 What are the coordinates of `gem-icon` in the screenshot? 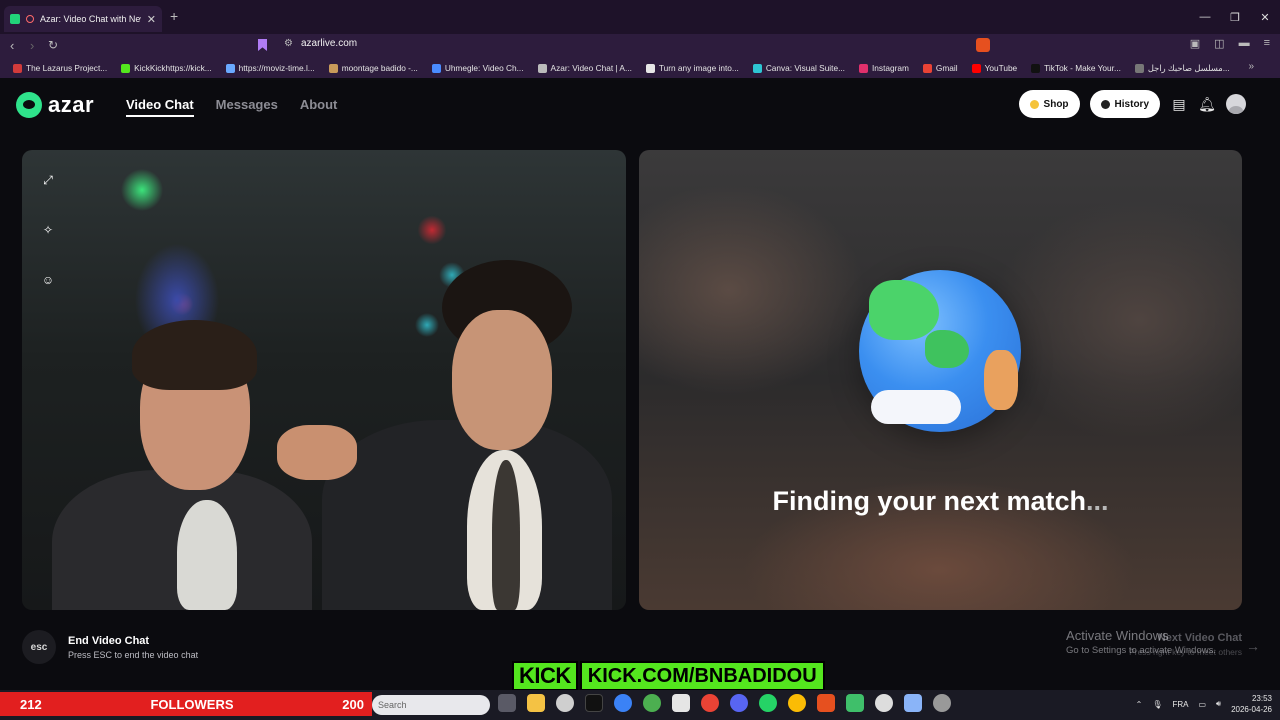 It's located at (1034, 104).